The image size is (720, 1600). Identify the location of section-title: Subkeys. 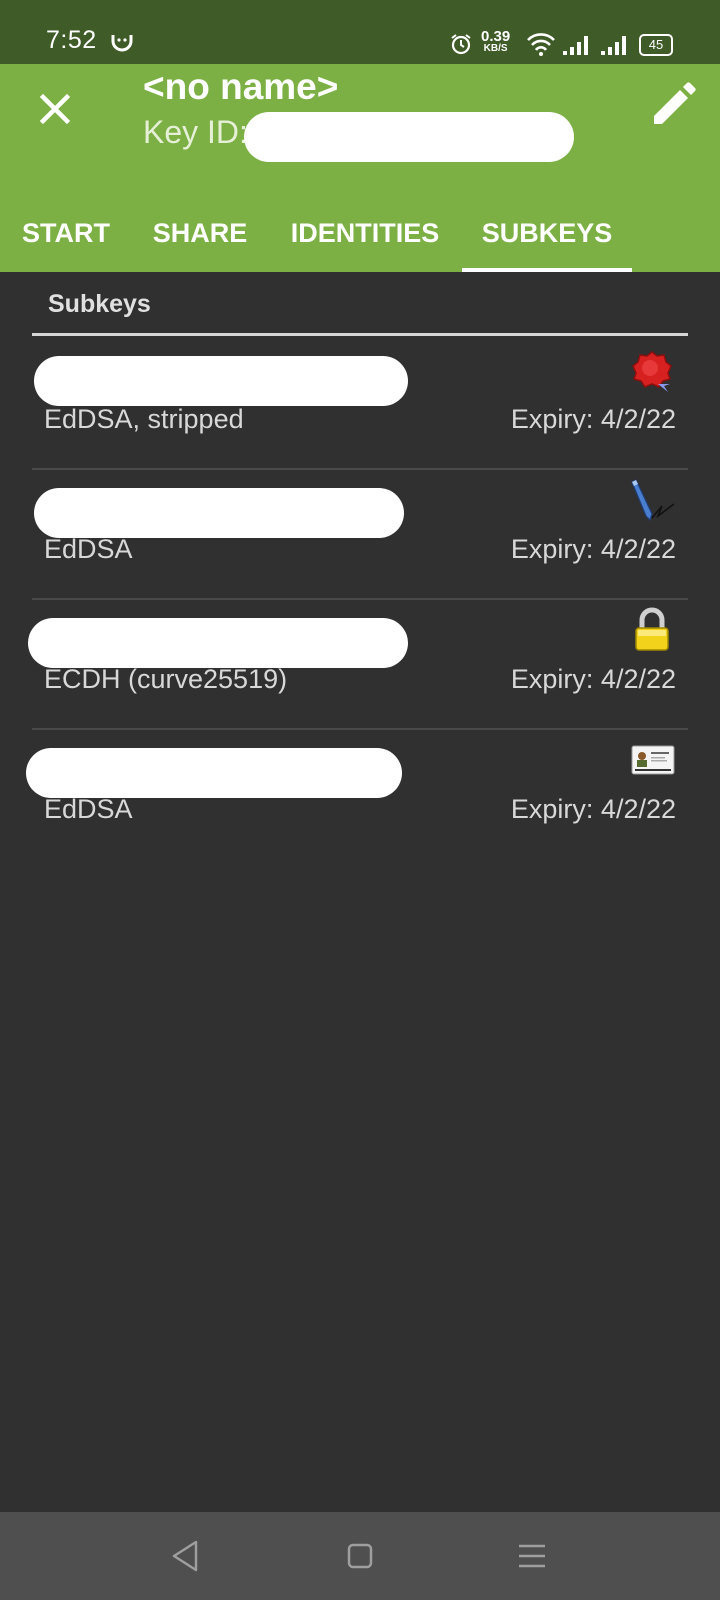
(99, 304).